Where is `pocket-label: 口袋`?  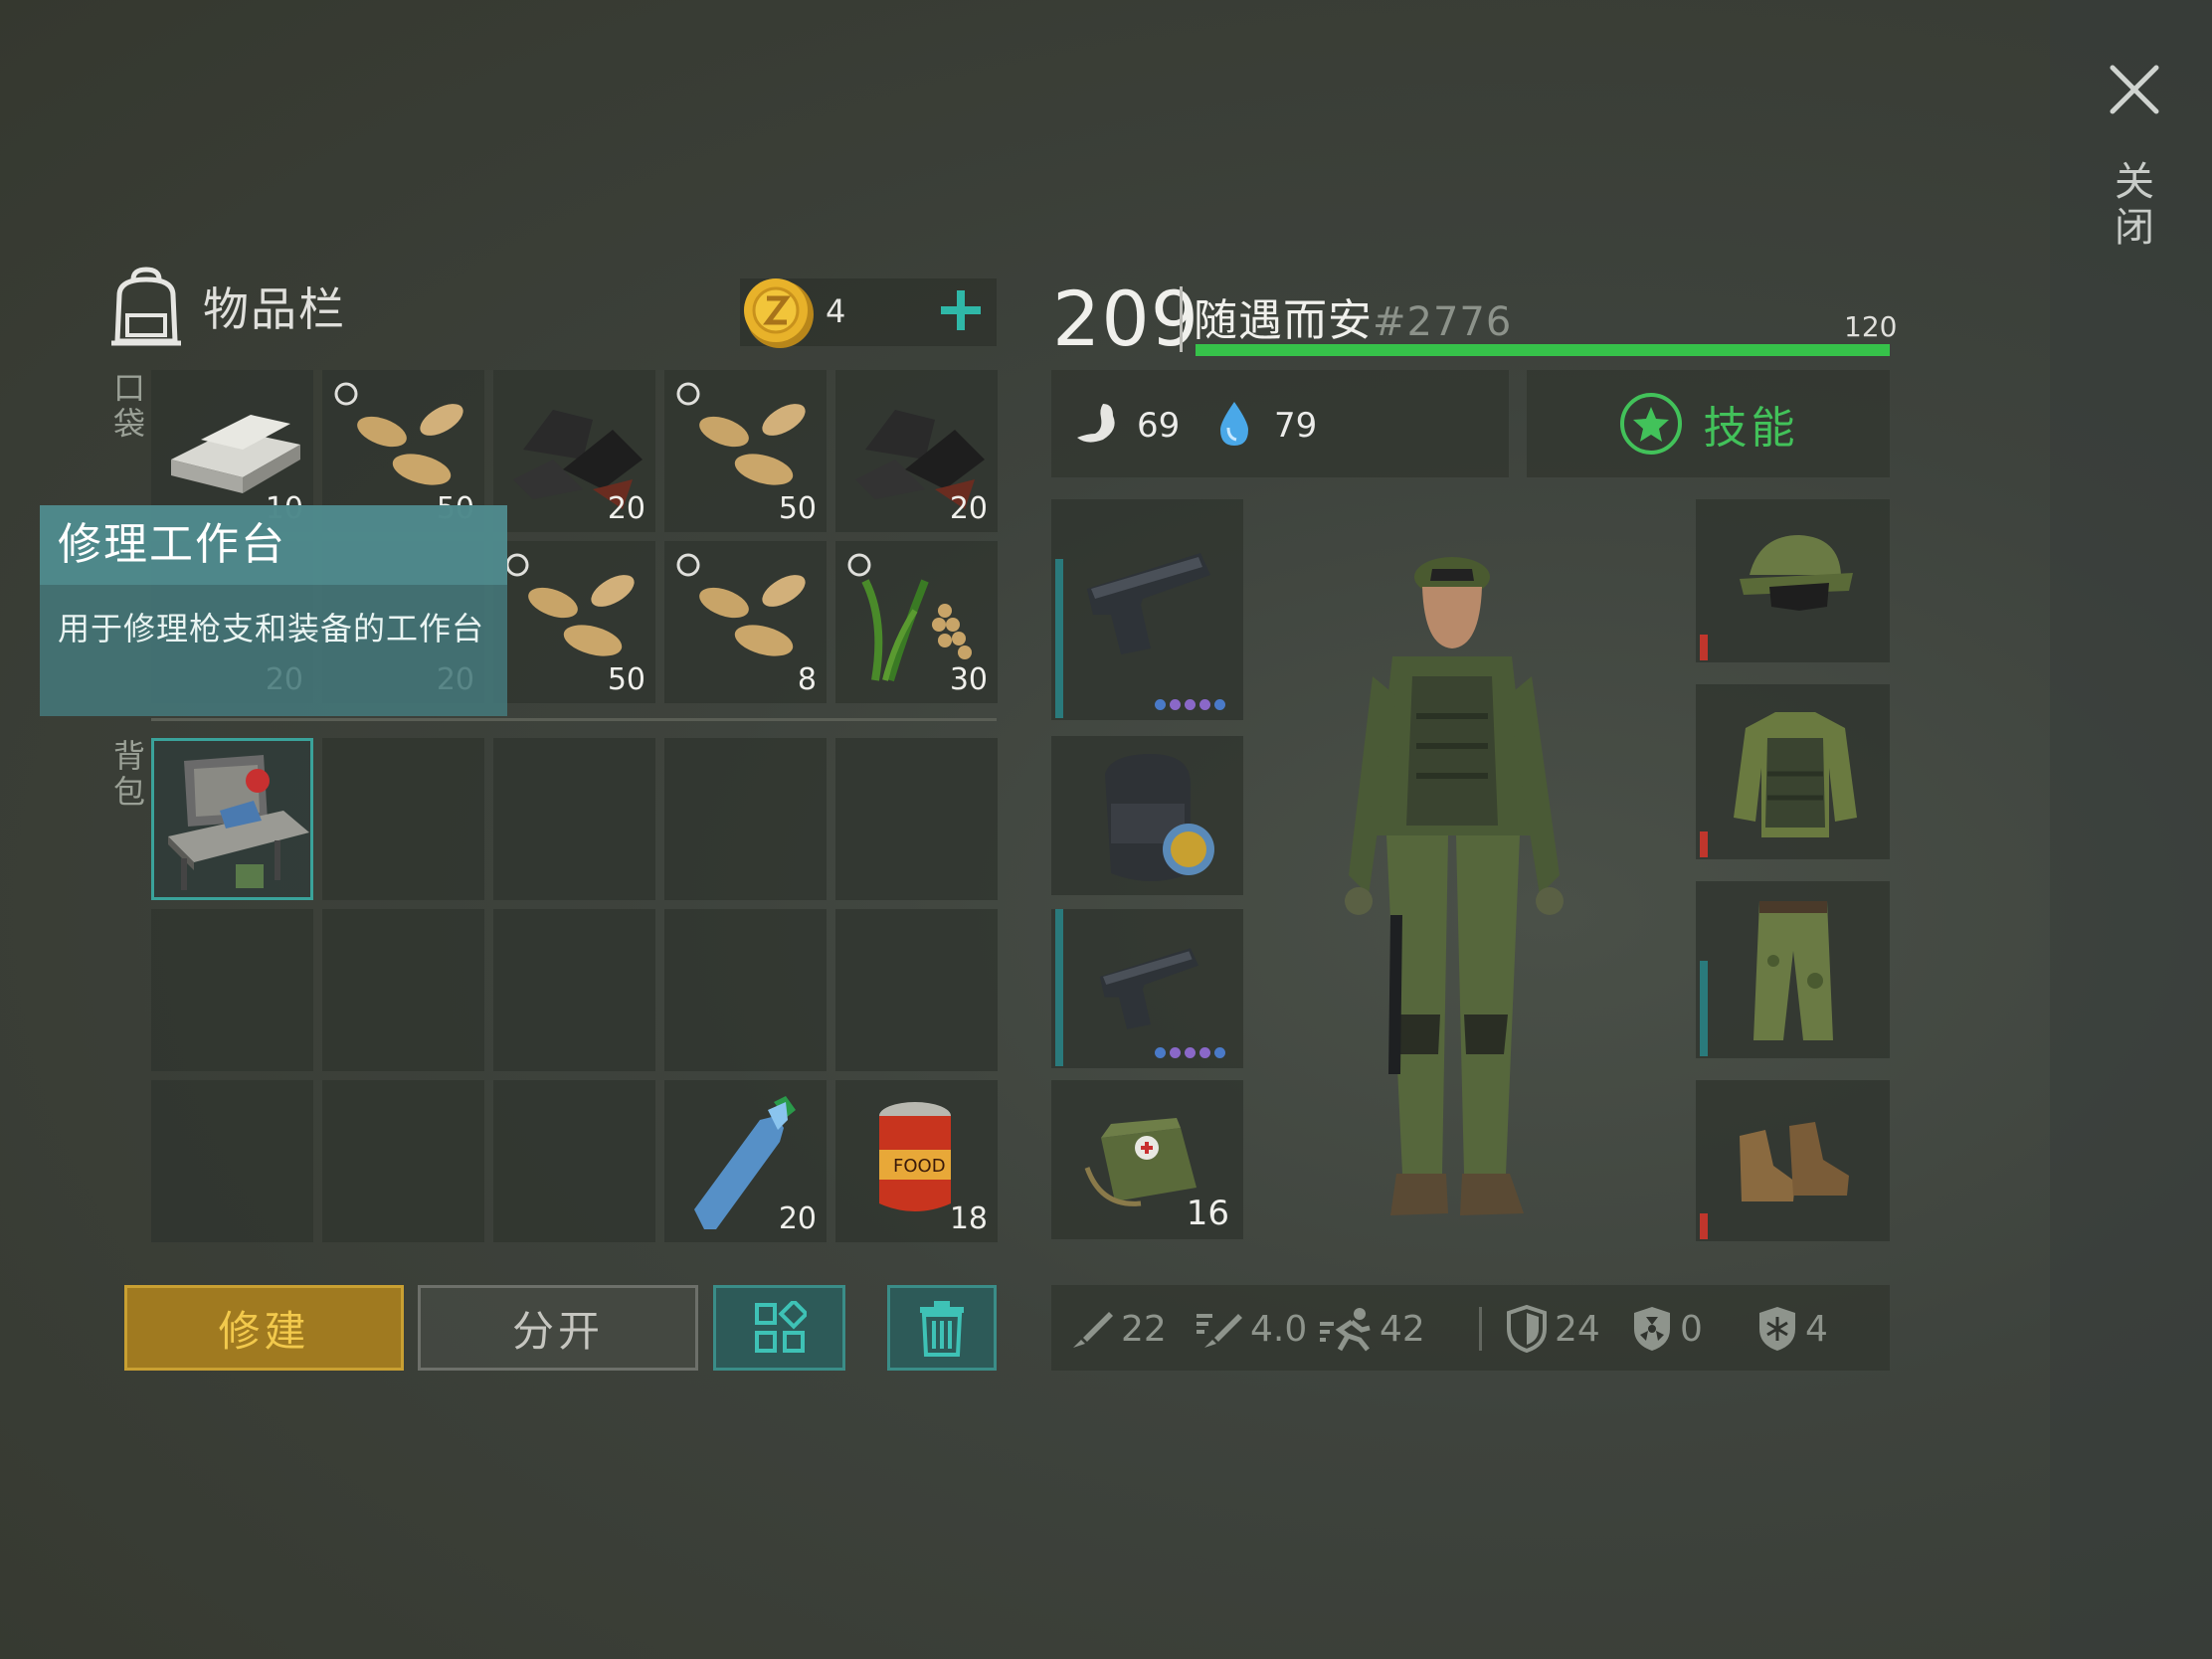 pocket-label: 口袋 is located at coordinates (128, 406).